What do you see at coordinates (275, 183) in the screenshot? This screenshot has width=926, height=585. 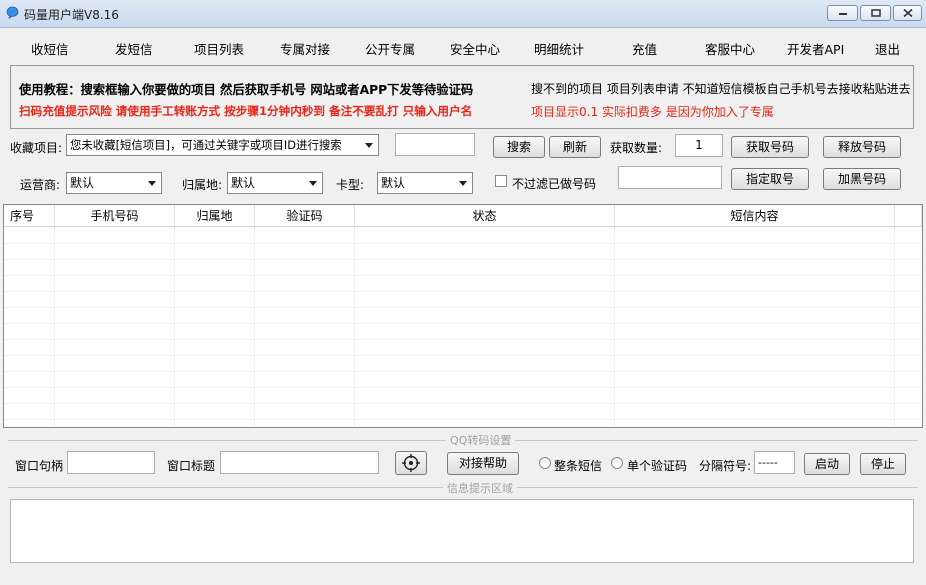 I see `region-select: 默认` at bounding box center [275, 183].